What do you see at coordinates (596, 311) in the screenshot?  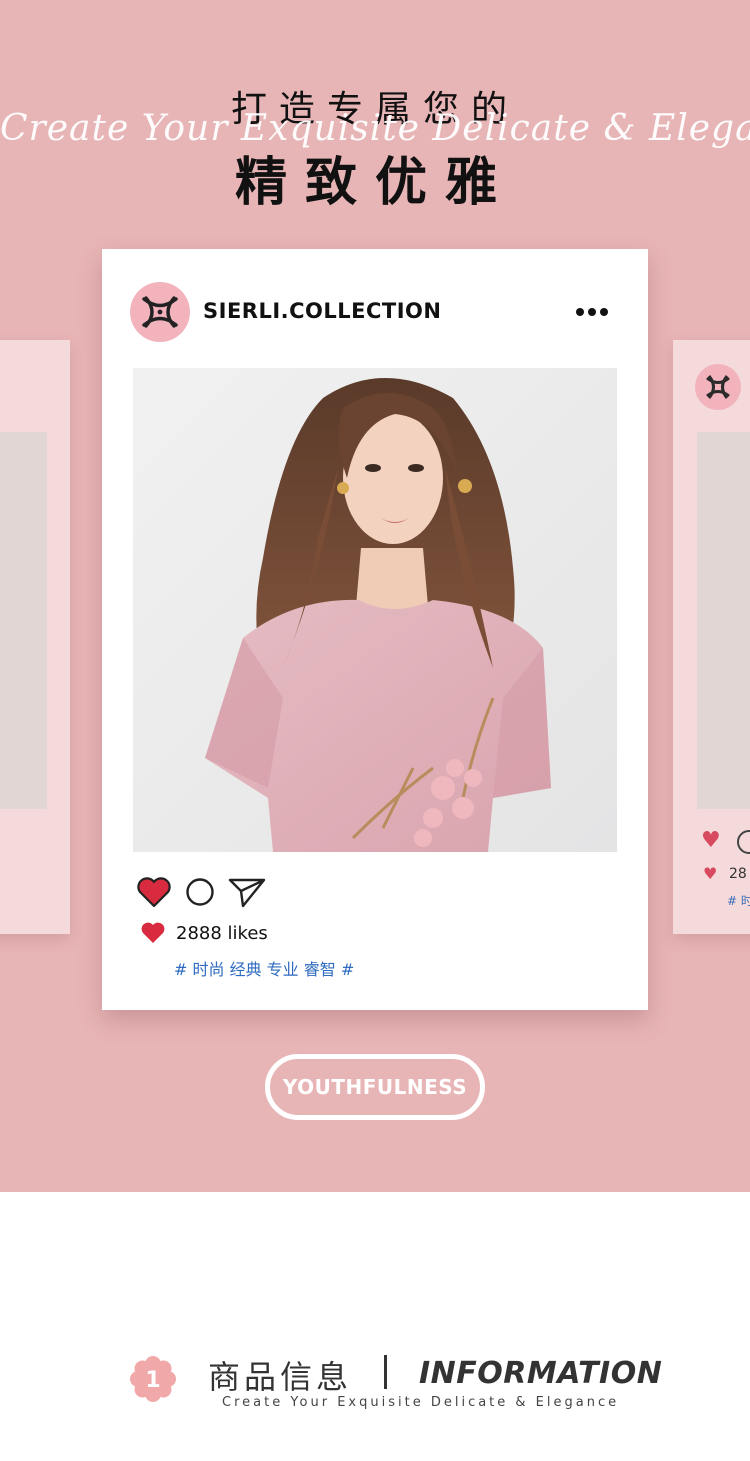 I see `more-dots-icon` at bounding box center [596, 311].